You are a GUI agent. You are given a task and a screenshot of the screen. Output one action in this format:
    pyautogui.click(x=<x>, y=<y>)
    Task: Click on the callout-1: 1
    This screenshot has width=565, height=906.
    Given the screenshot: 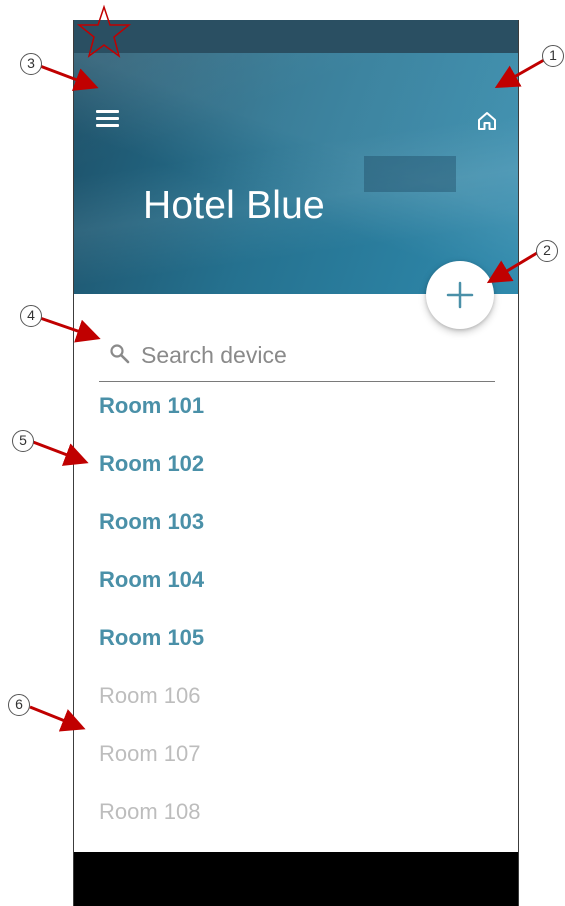 What is the action you would take?
    pyautogui.click(x=553, y=56)
    